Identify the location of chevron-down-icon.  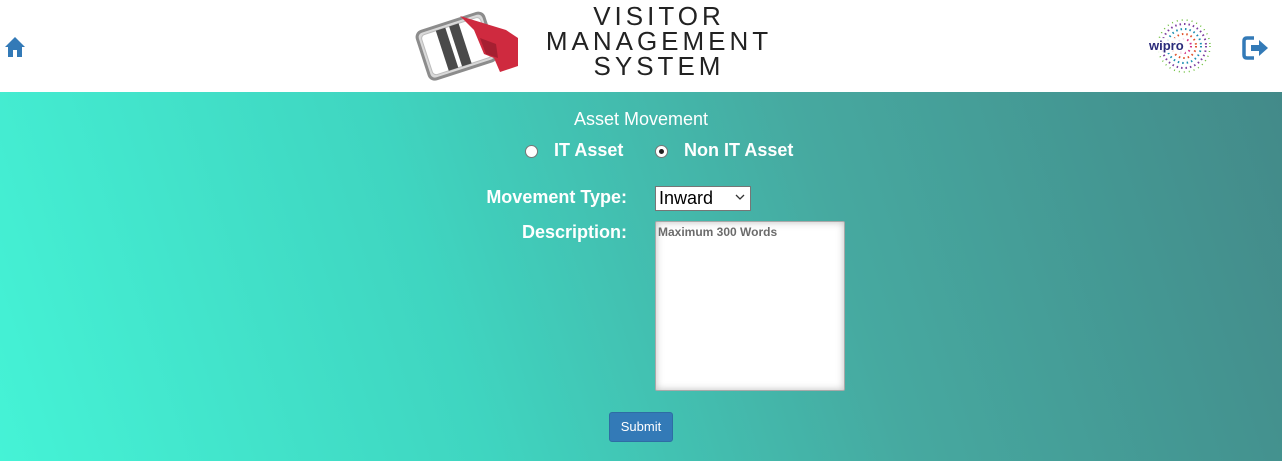
(740, 197).